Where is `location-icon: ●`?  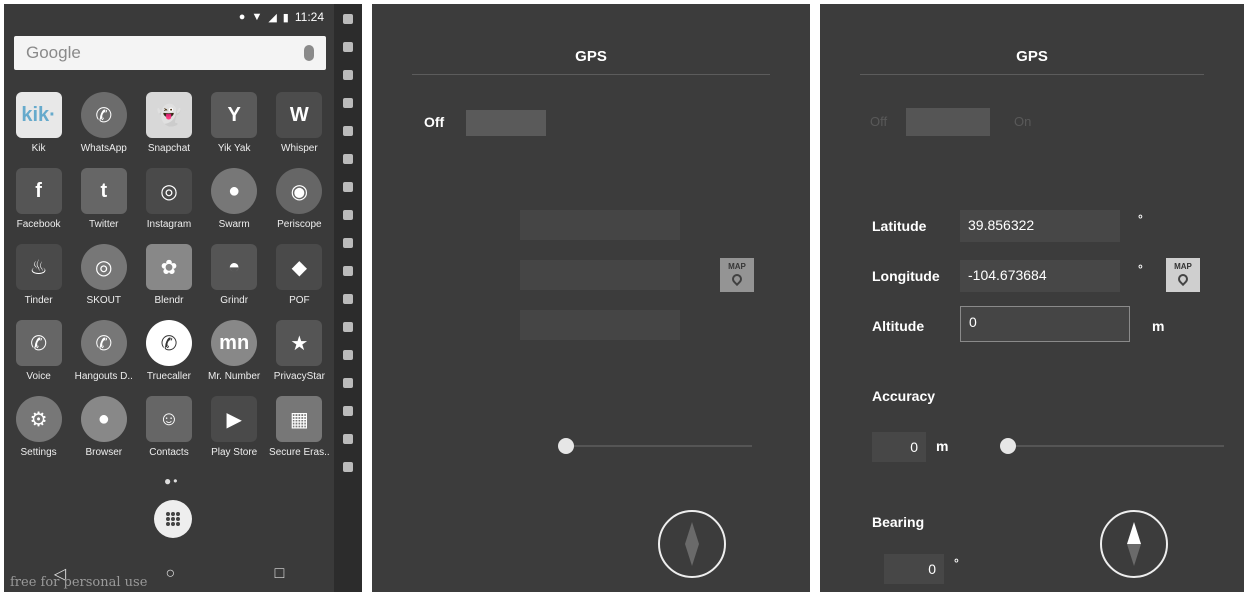
location-icon: ● is located at coordinates (242, 17).